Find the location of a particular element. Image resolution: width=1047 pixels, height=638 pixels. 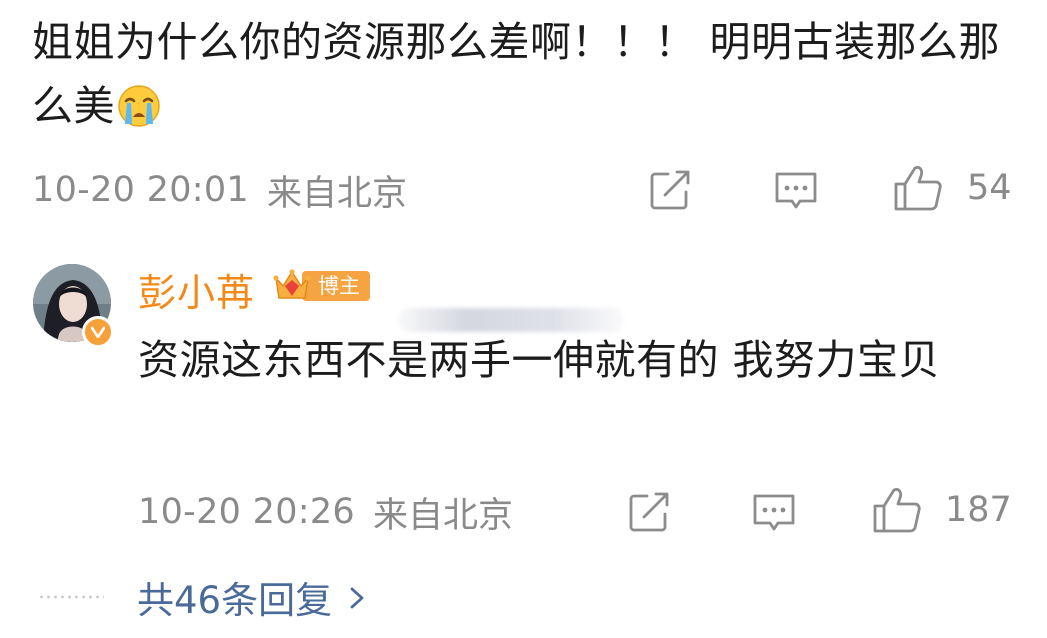

blogger-badge-label: 博主 is located at coordinates (336, 286).